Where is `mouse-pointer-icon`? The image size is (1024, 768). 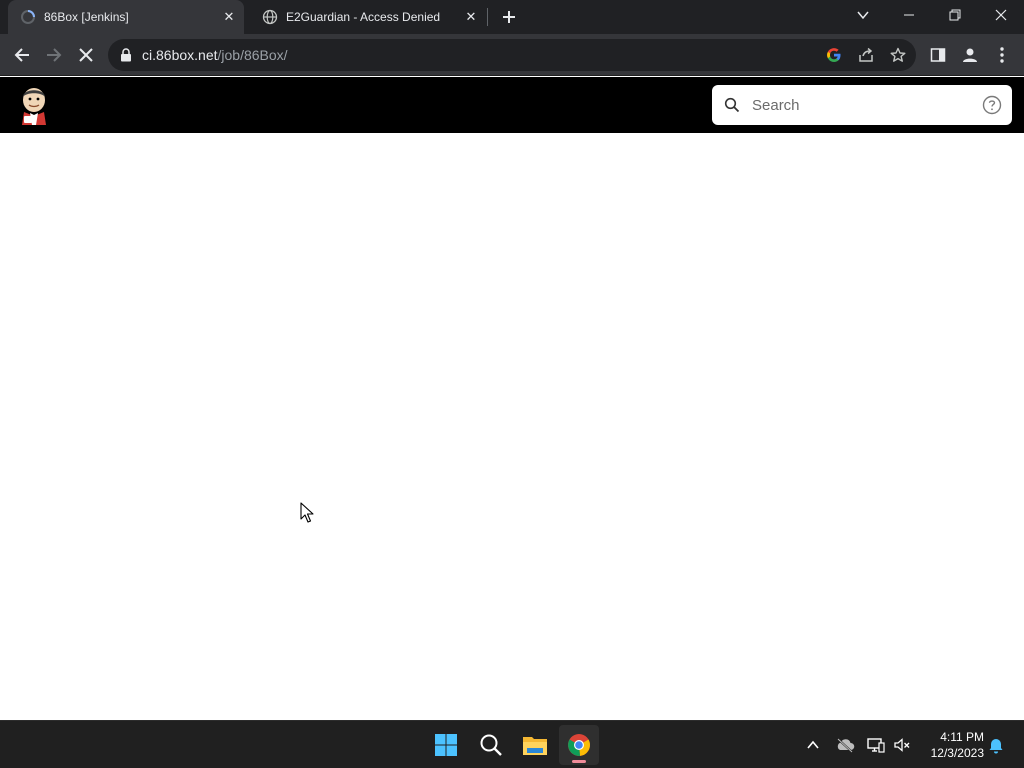
mouse-pointer-icon is located at coordinates (307, 512).